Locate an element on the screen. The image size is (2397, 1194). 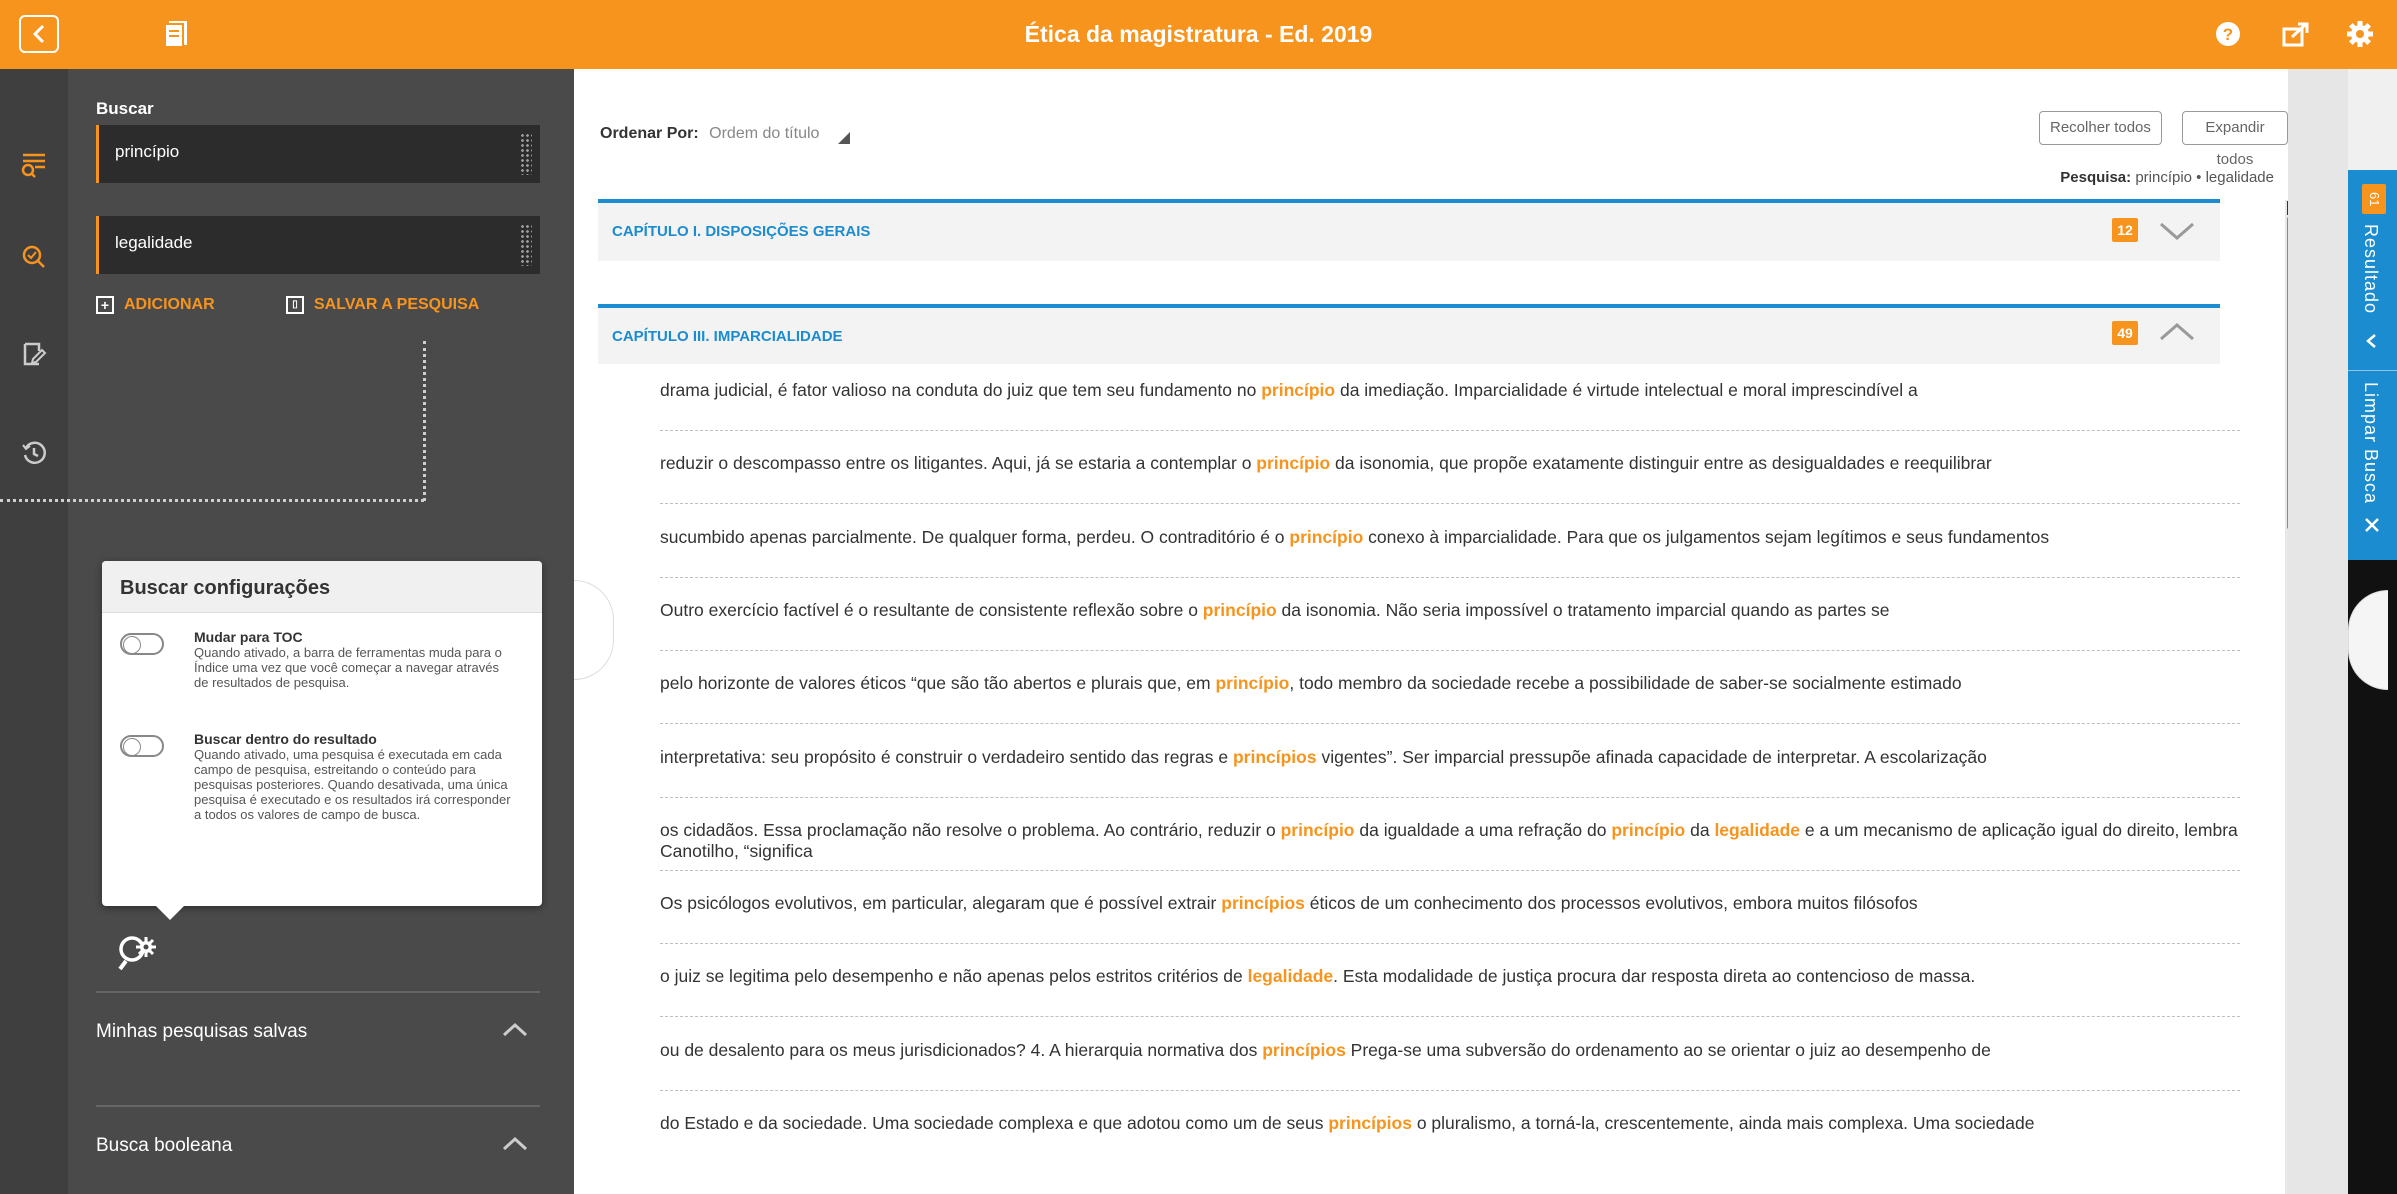
search-label: Buscar is located at coordinates (125, 108).